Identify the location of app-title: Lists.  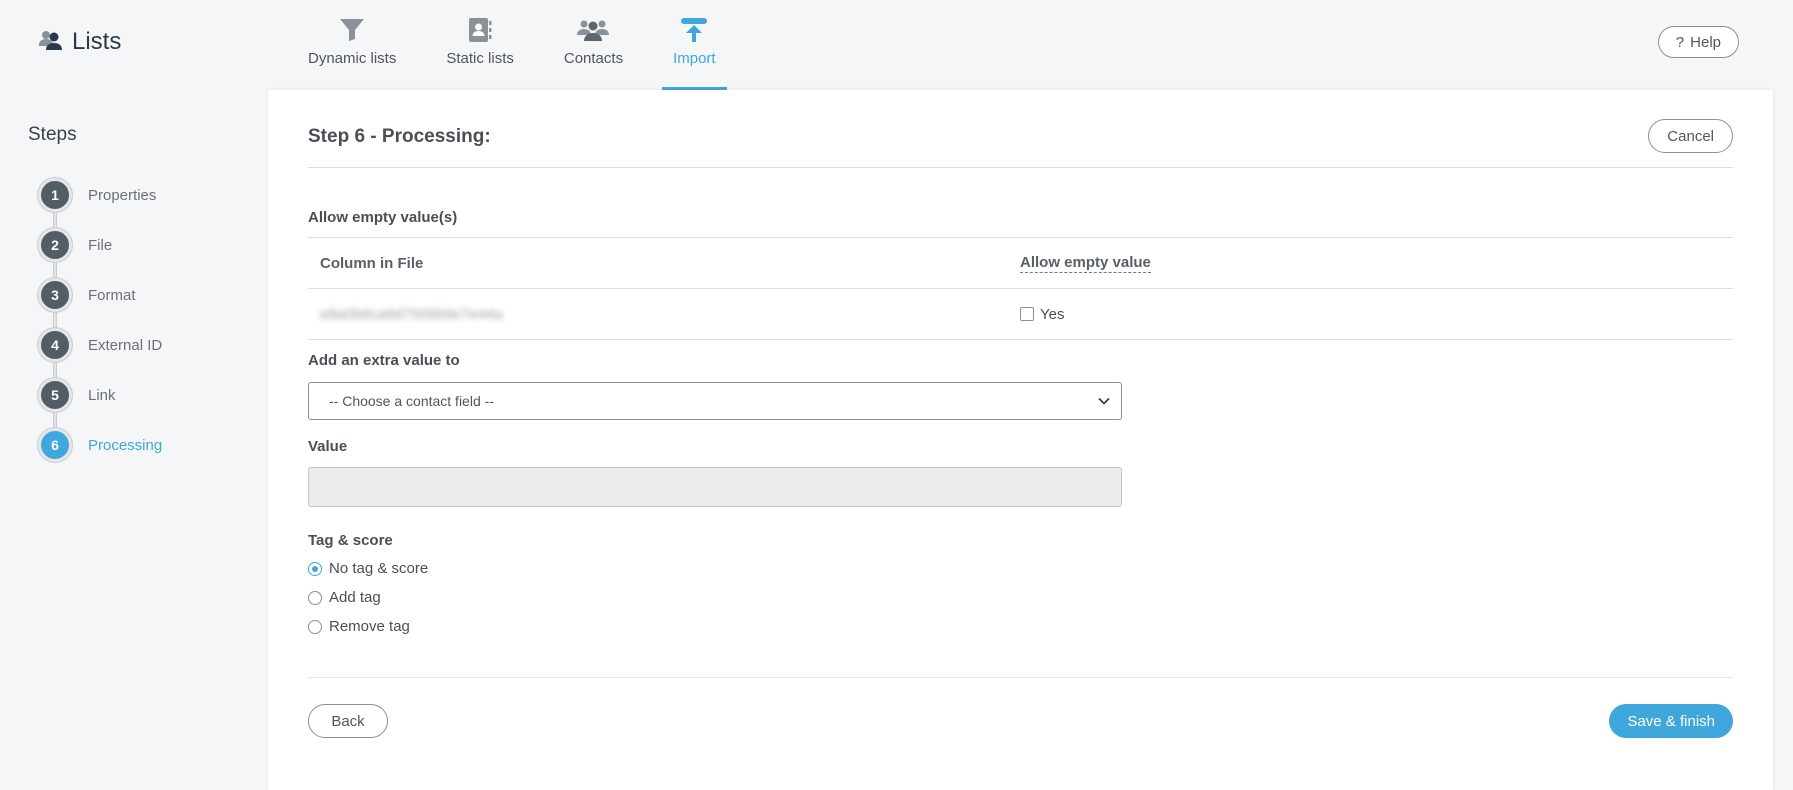
(97, 41).